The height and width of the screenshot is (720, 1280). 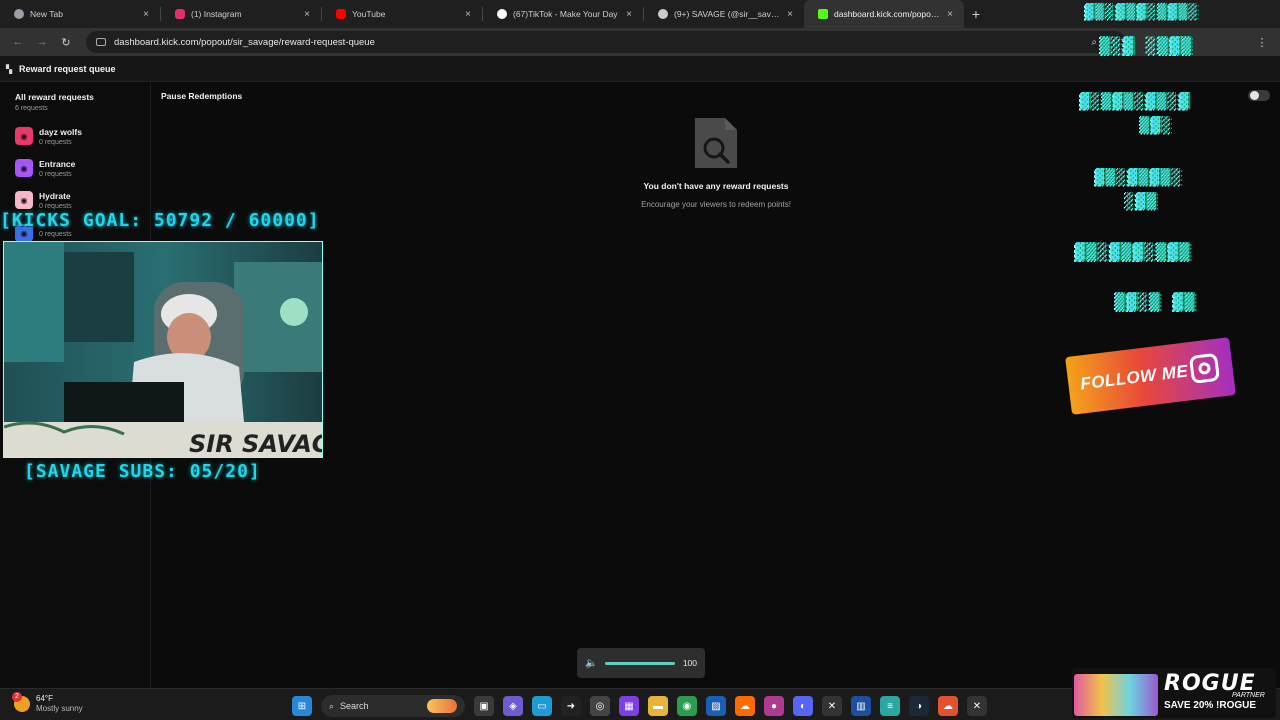 I want to click on search-icon: ⌕, so click(x=332, y=705).